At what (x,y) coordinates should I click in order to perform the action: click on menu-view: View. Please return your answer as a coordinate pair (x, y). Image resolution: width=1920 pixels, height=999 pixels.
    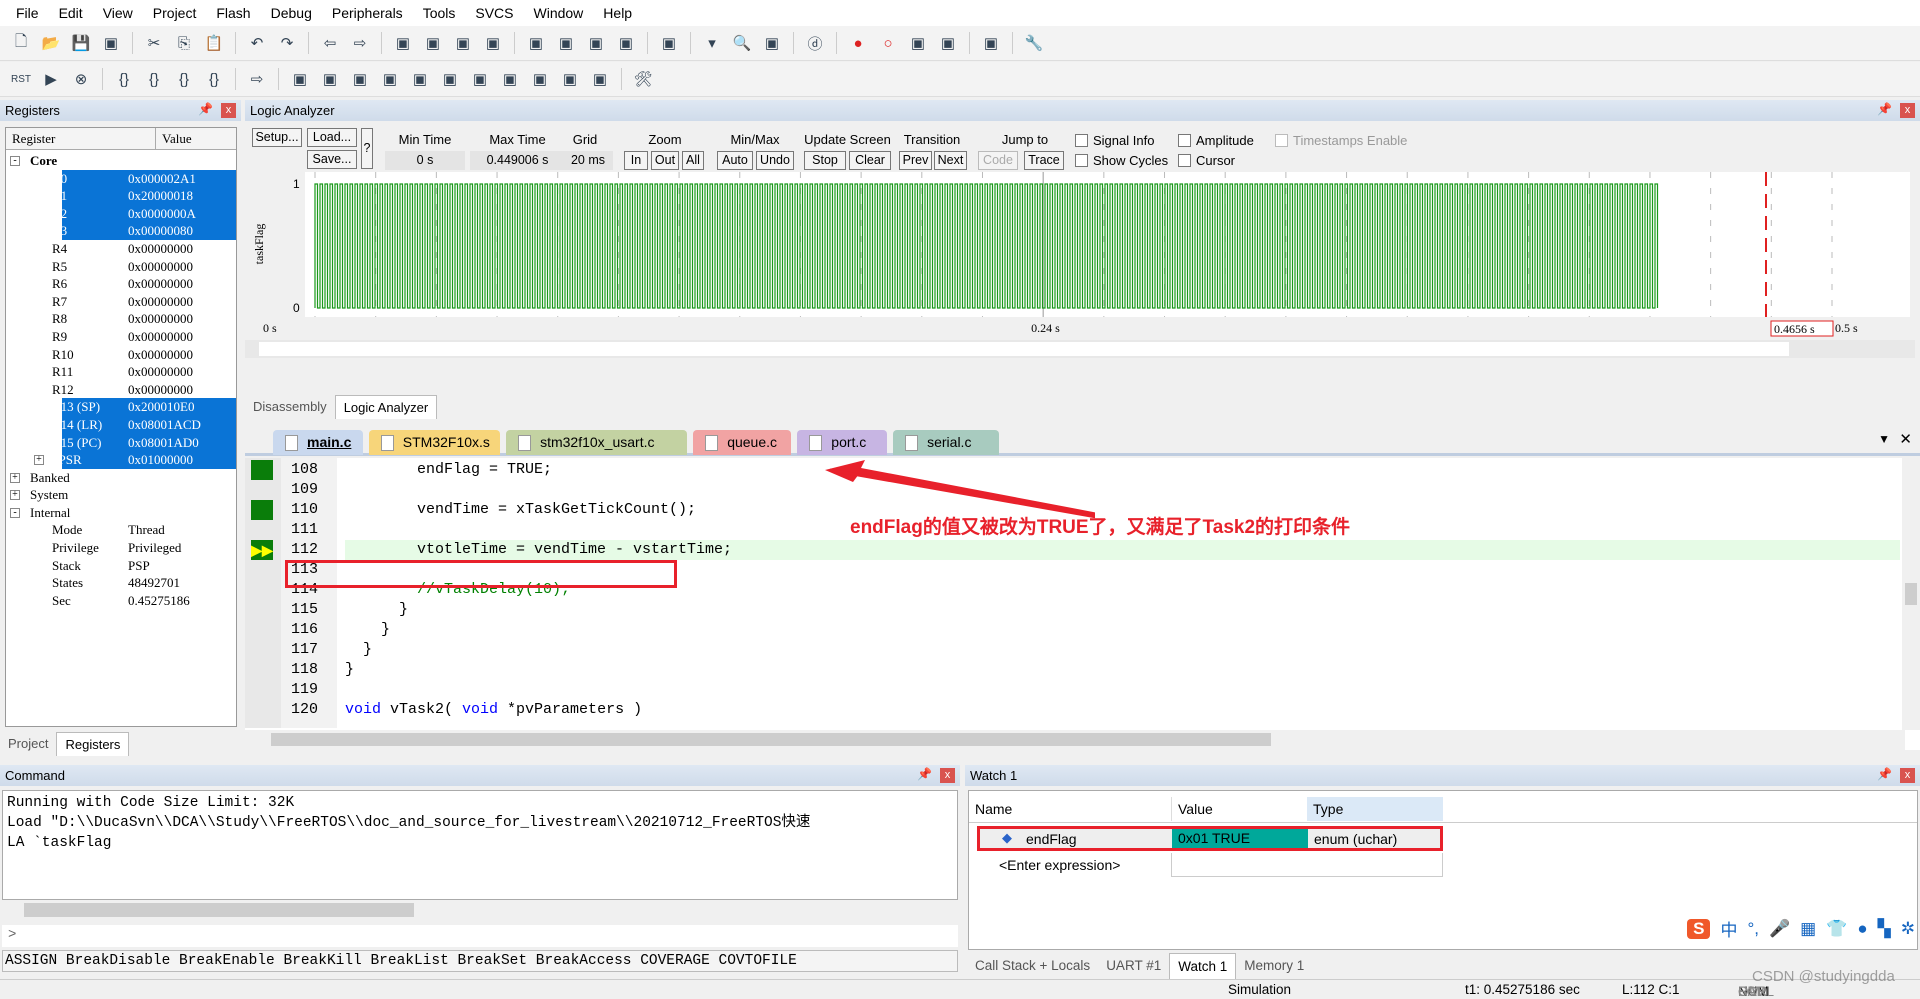
    Looking at the image, I should click on (118, 13).